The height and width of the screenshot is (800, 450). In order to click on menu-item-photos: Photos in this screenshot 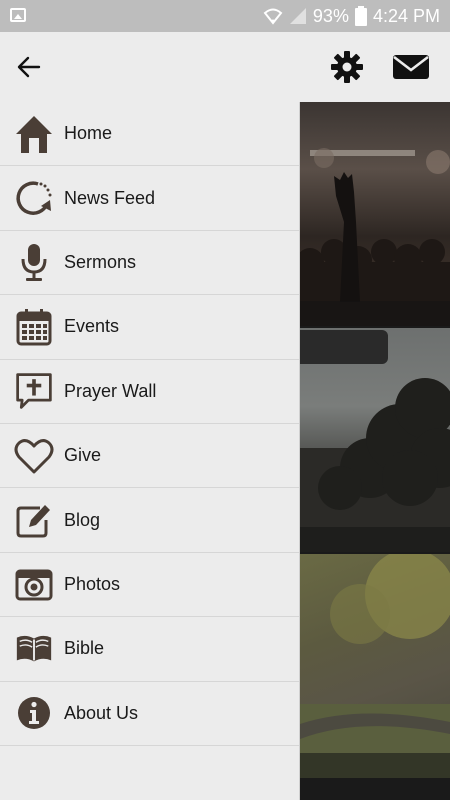, I will do `click(149, 585)`.